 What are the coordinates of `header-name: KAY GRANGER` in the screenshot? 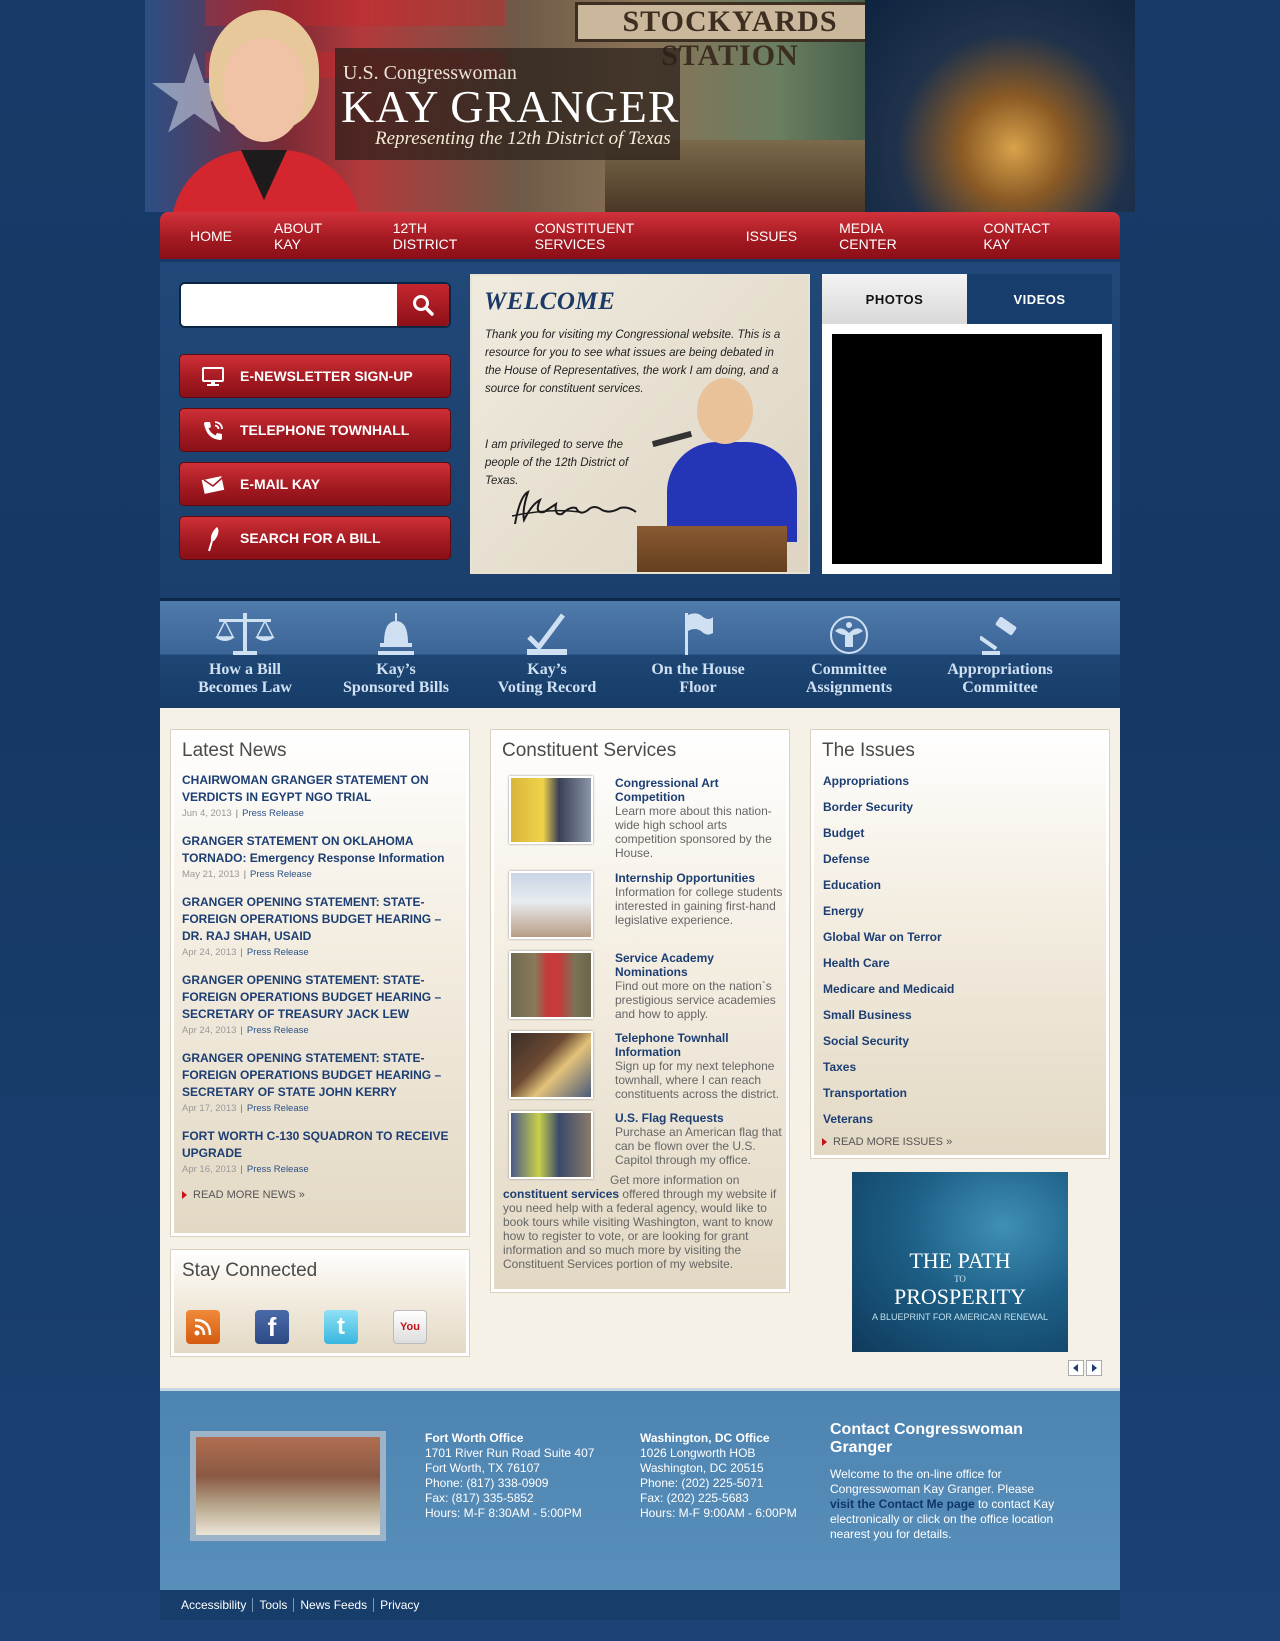 It's located at (510, 106).